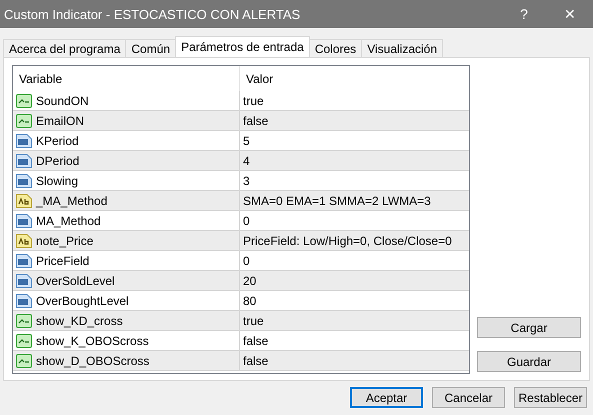 This screenshot has width=593, height=415. I want to click on variable-value: 3, so click(246, 181).